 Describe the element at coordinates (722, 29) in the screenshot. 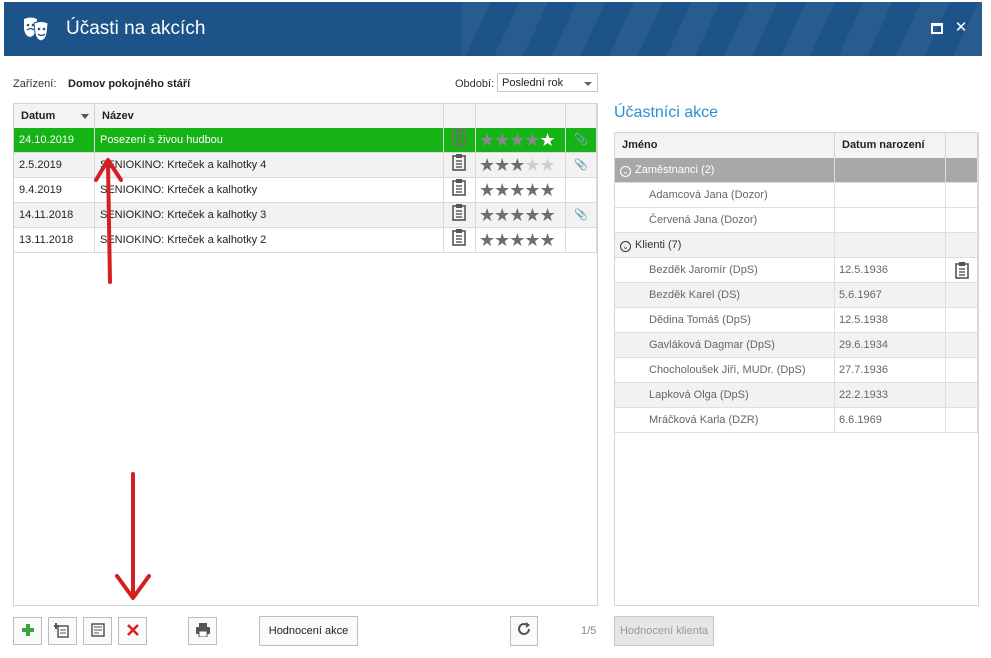

I see `title-bar-pattern` at that location.